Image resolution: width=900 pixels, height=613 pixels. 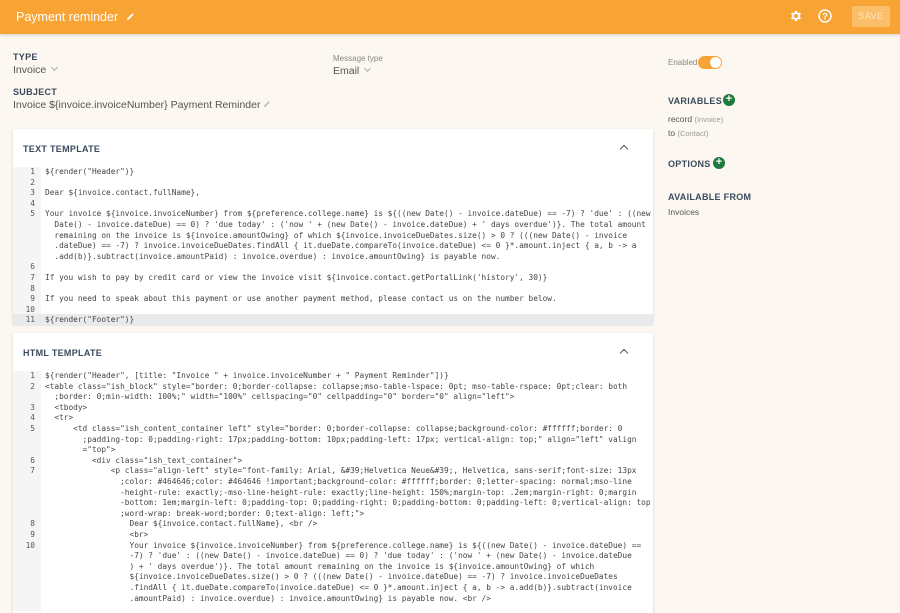 What do you see at coordinates (680, 119) in the screenshot?
I see `variable-name: record` at bounding box center [680, 119].